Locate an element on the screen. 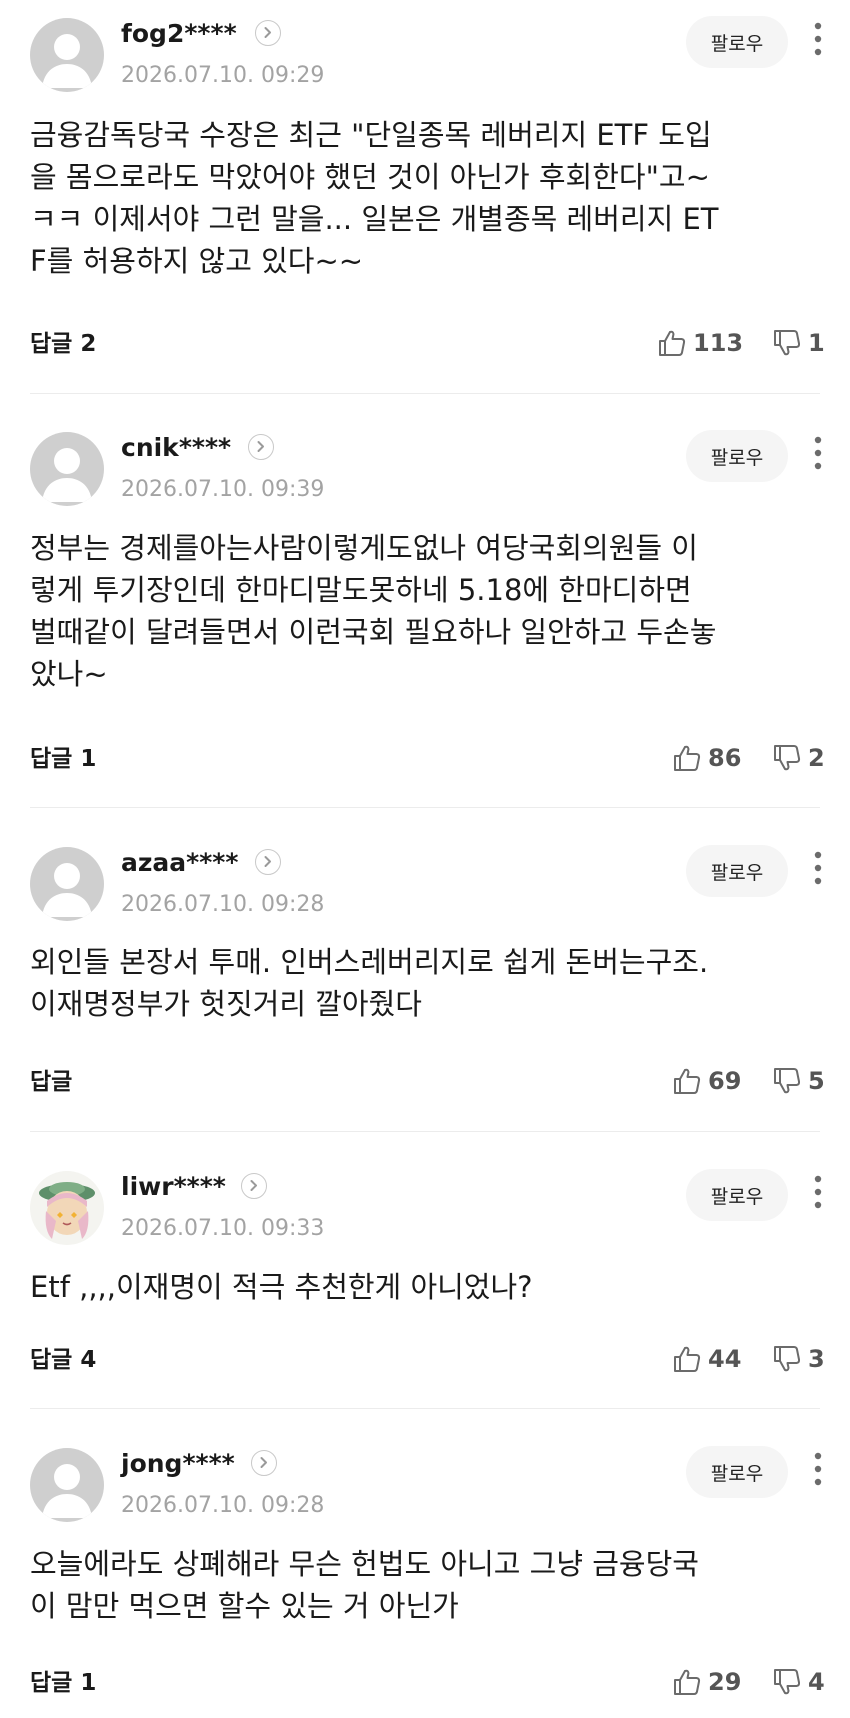  dislike-count: 3 is located at coordinates (816, 1359).